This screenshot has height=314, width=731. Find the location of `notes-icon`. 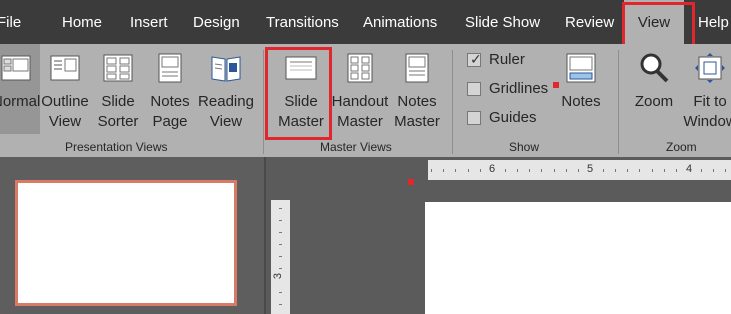

notes-icon is located at coordinates (581, 68).